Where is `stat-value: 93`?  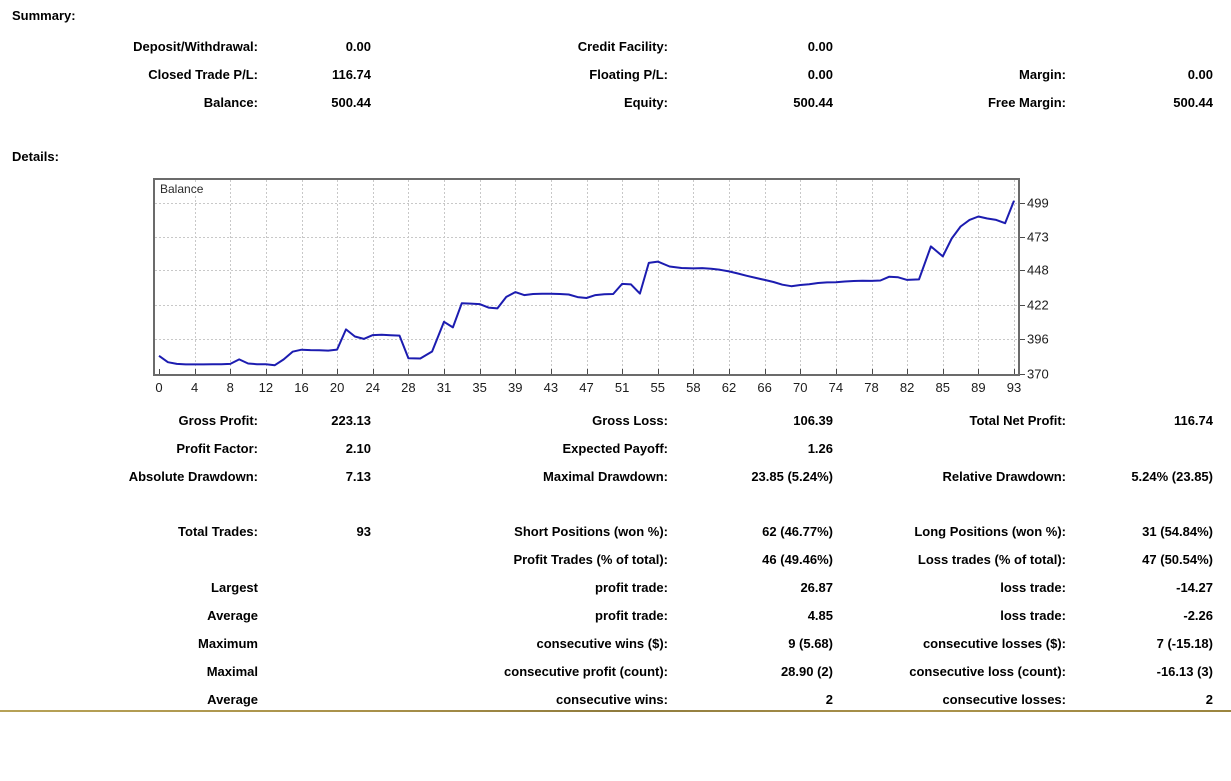
stat-value: 93 is located at coordinates (363, 531).